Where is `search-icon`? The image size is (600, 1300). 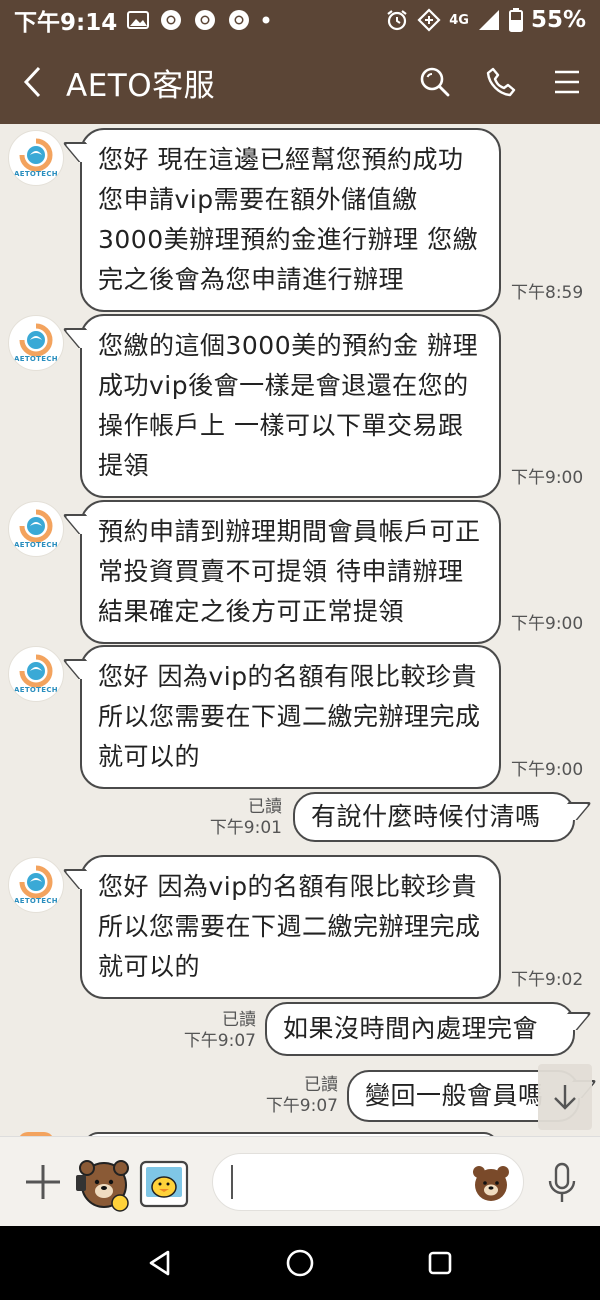
search-icon is located at coordinates (435, 82).